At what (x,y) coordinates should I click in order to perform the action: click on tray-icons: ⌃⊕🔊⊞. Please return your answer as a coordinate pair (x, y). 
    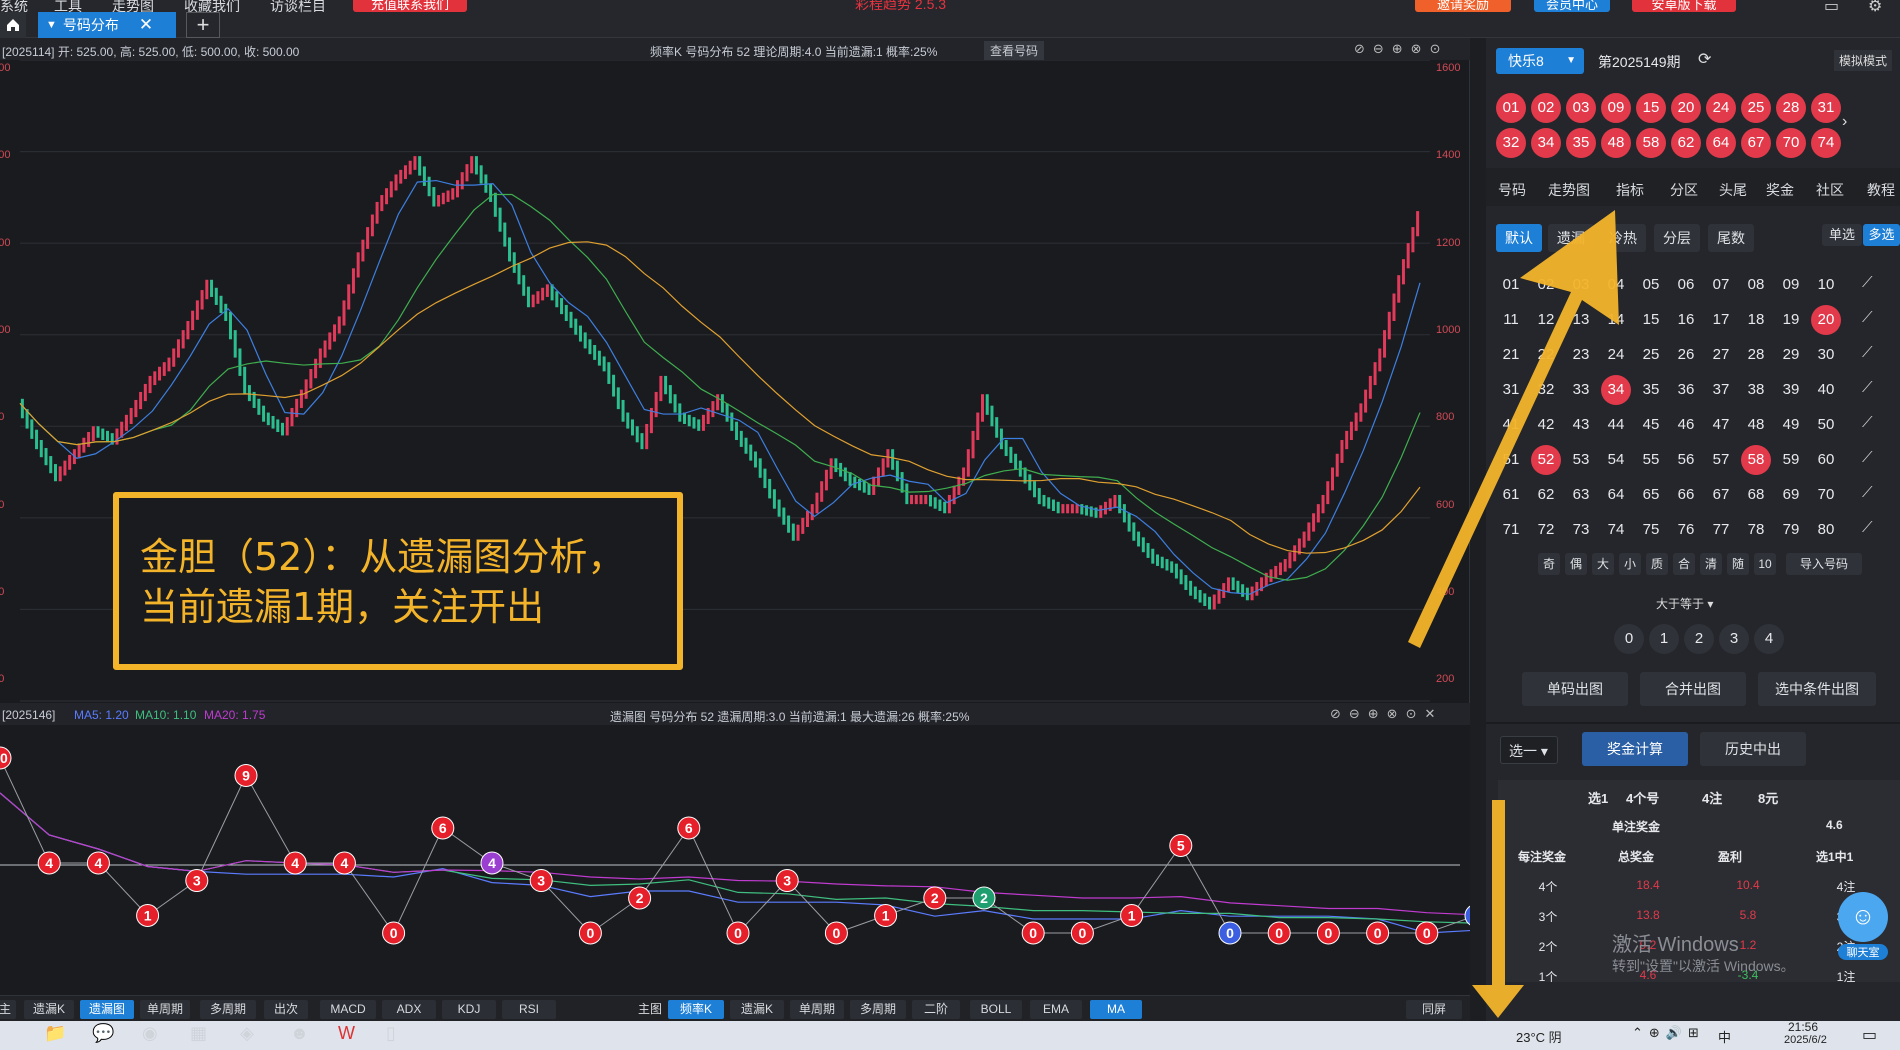
    Looking at the image, I should click on (1668, 1033).